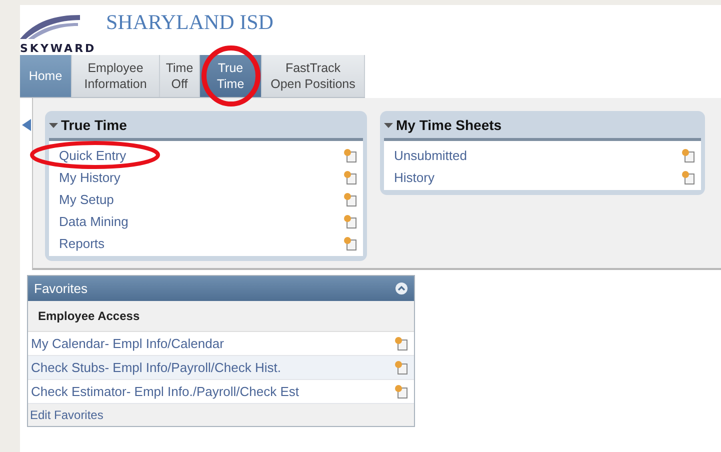 This screenshot has height=452, width=721. I want to click on edit-favorites-link: Edit Favorites, so click(67, 415).